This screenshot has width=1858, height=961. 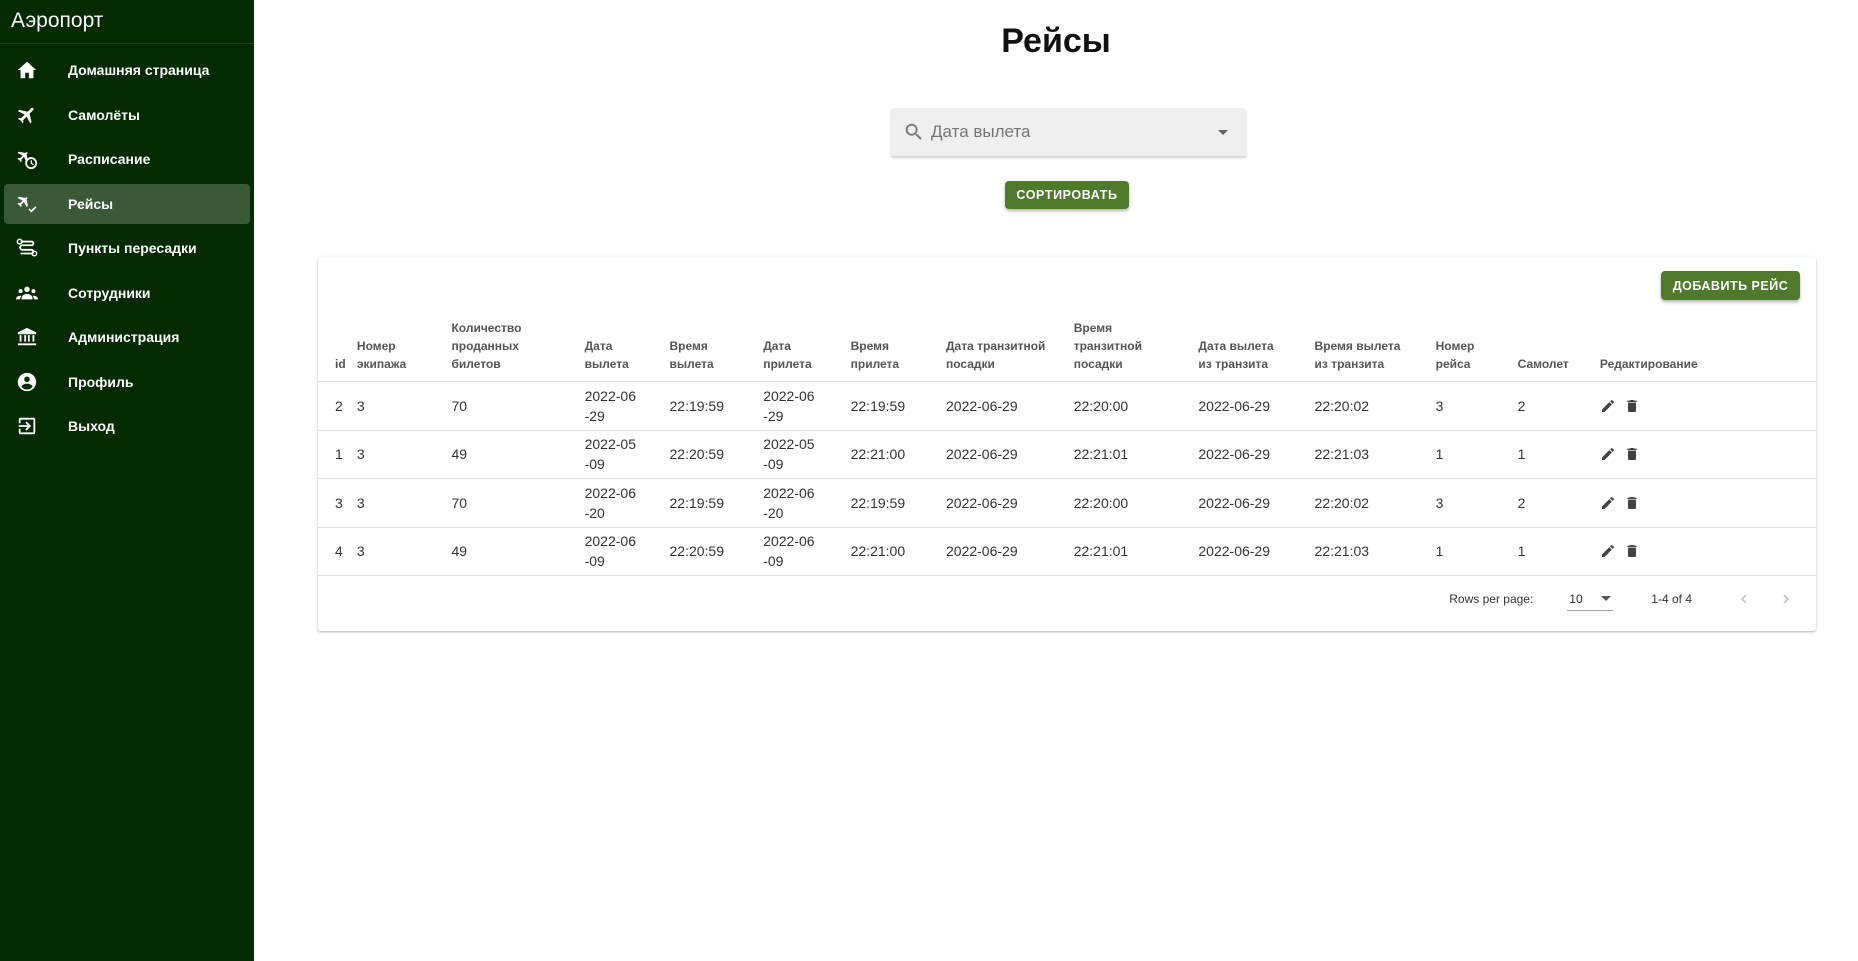 I want to click on column-header-label: Количество проданных билетов, so click(x=486, y=346).